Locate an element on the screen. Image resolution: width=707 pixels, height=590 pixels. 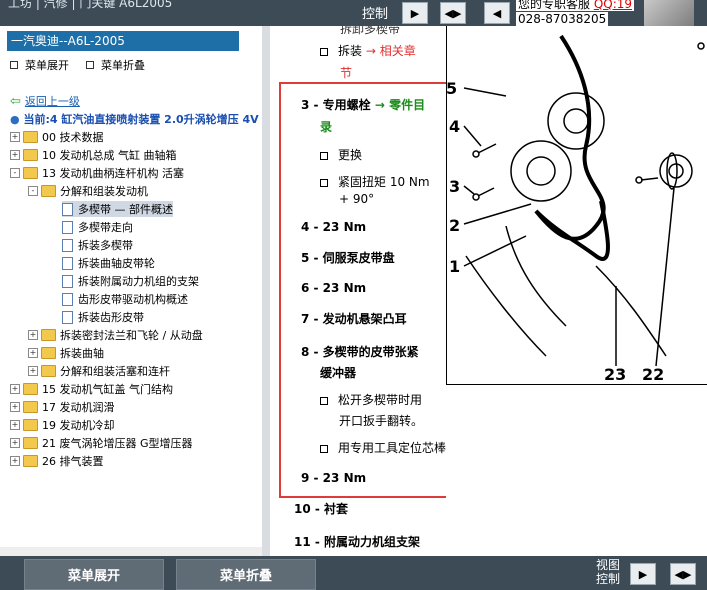
tree-item: +26 排气装置 is located at coordinates (57, 461).